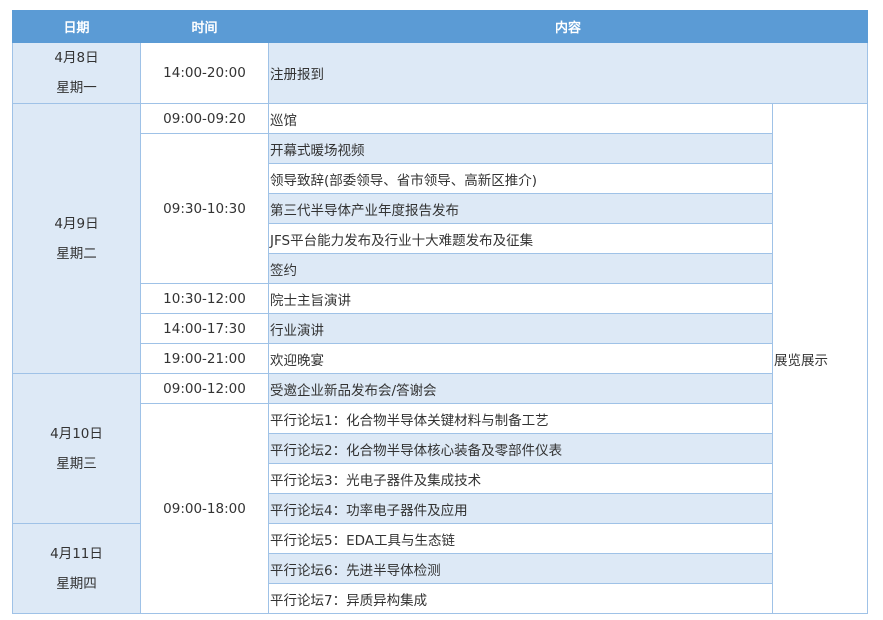 The height and width of the screenshot is (620, 883). What do you see at coordinates (76, 463) in the screenshot?
I see `weekday-label: 星期三` at bounding box center [76, 463].